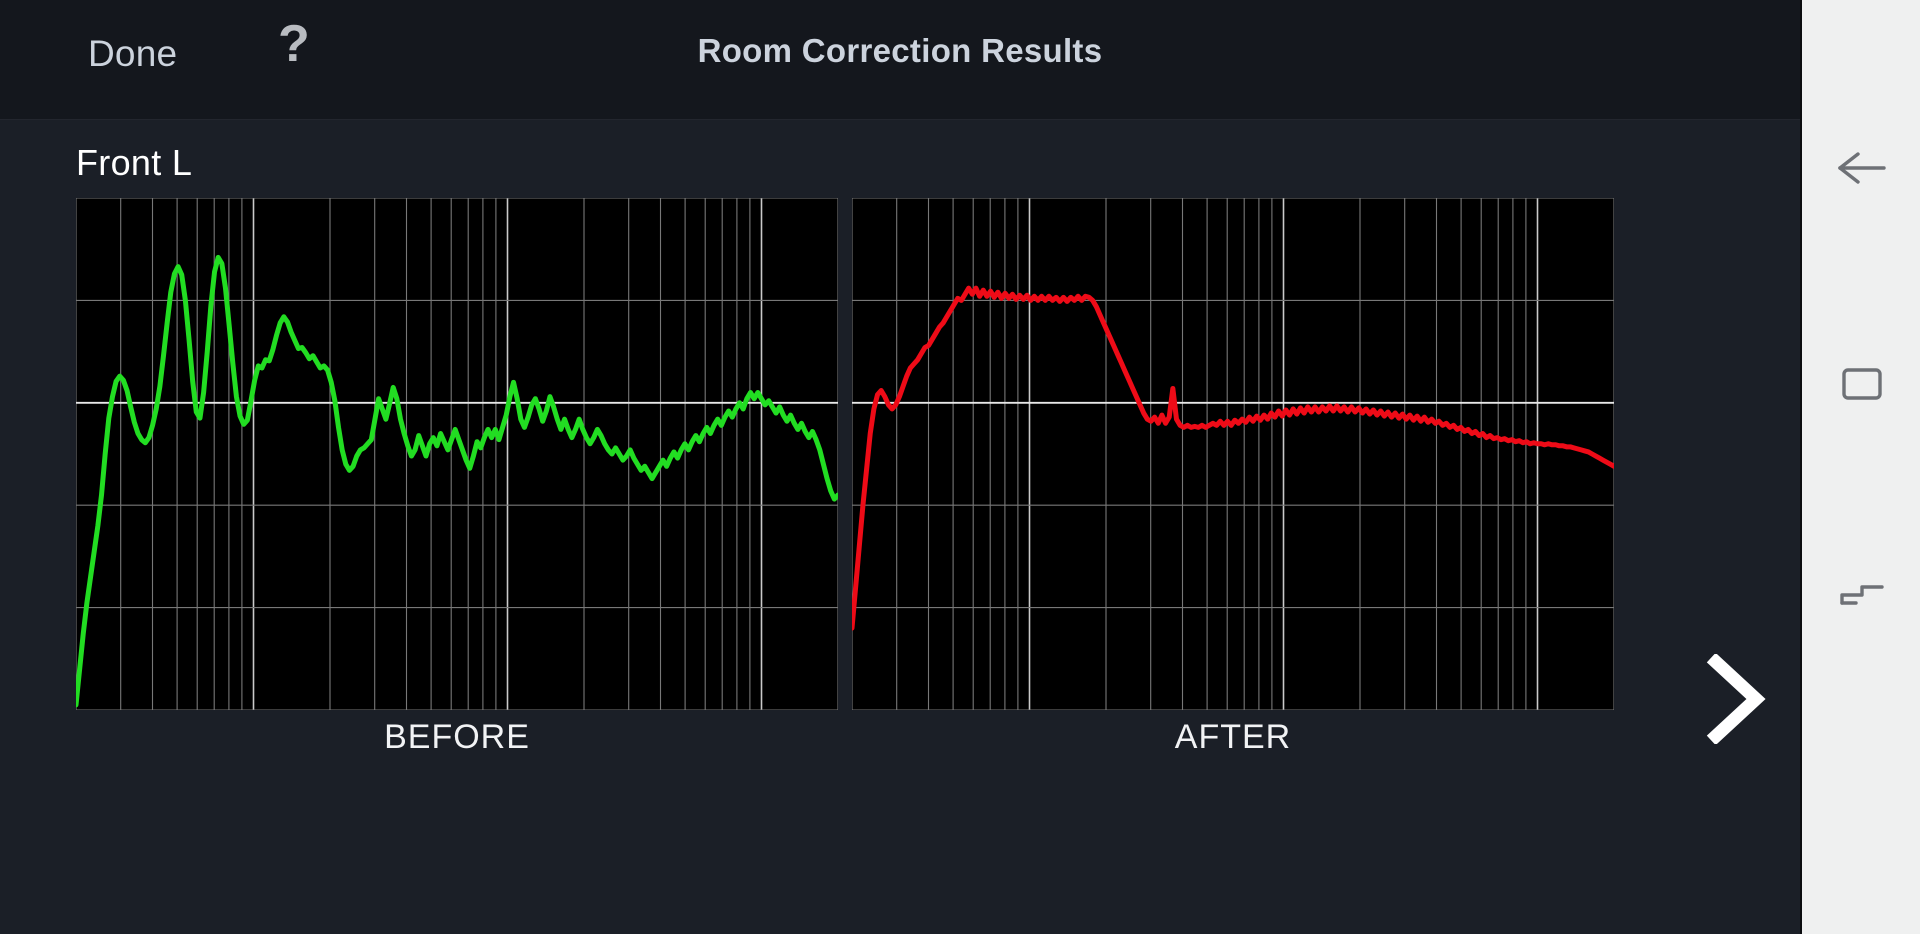 This screenshot has width=1920, height=934. I want to click on home-button, so click(1862, 384).